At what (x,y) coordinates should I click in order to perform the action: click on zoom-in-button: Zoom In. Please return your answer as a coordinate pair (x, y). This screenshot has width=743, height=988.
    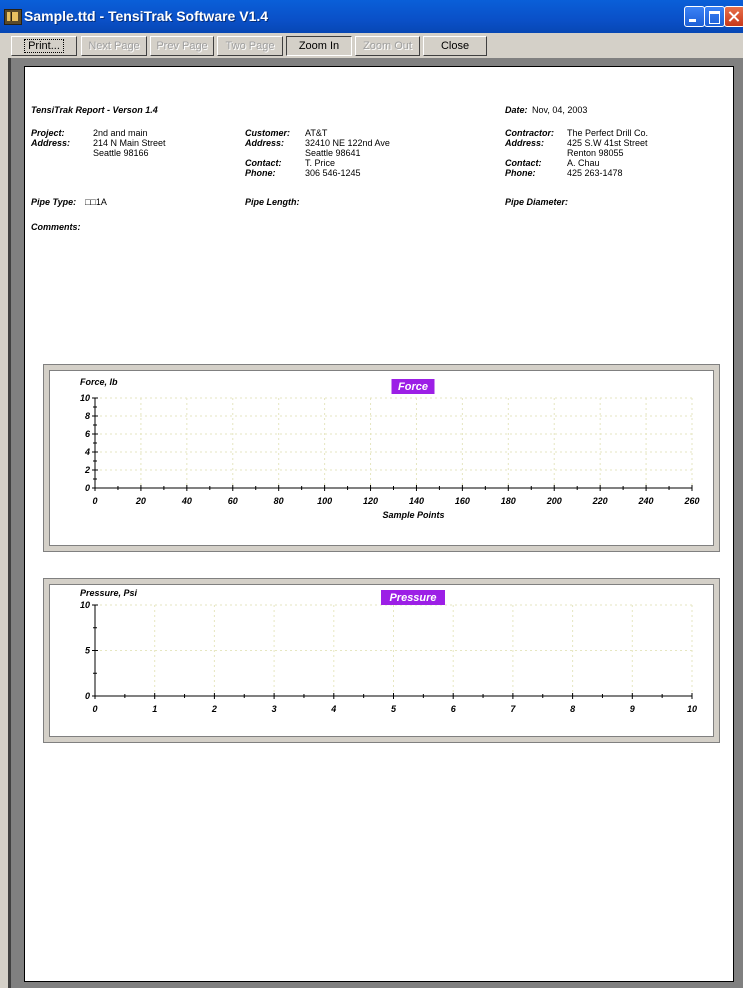
    Looking at the image, I should click on (319, 46).